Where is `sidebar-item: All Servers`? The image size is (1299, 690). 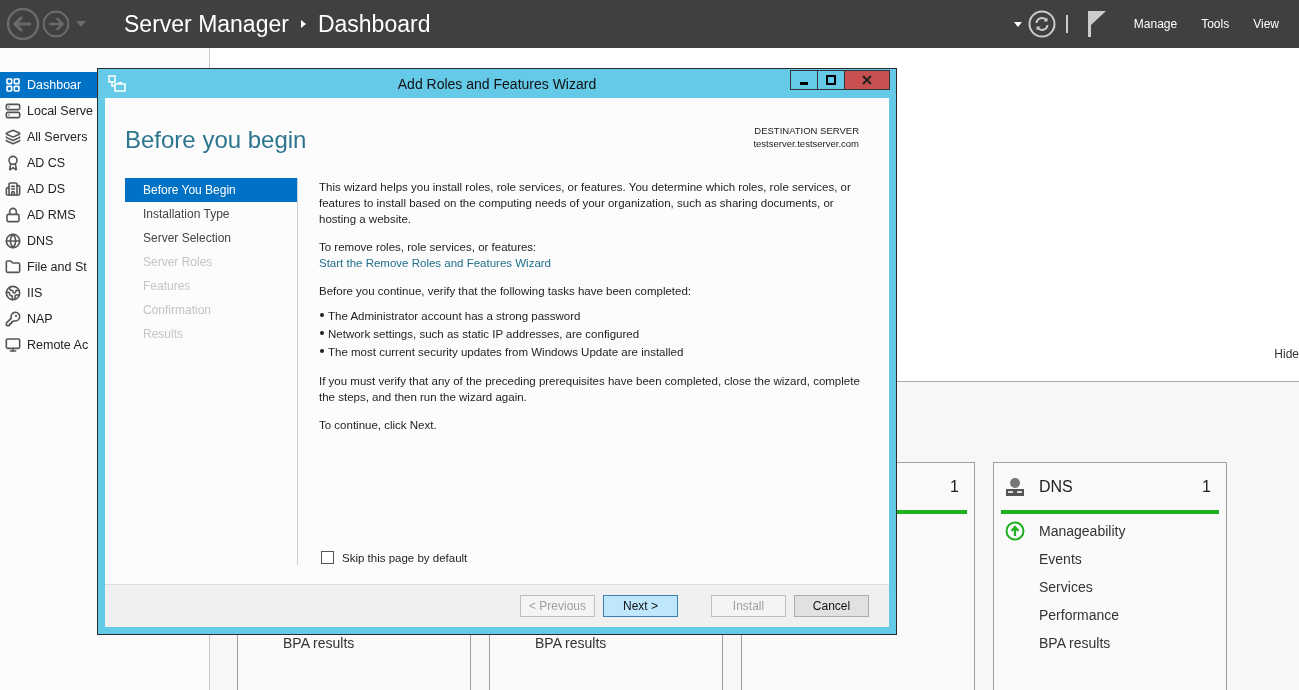 sidebar-item: All Servers is located at coordinates (48, 137).